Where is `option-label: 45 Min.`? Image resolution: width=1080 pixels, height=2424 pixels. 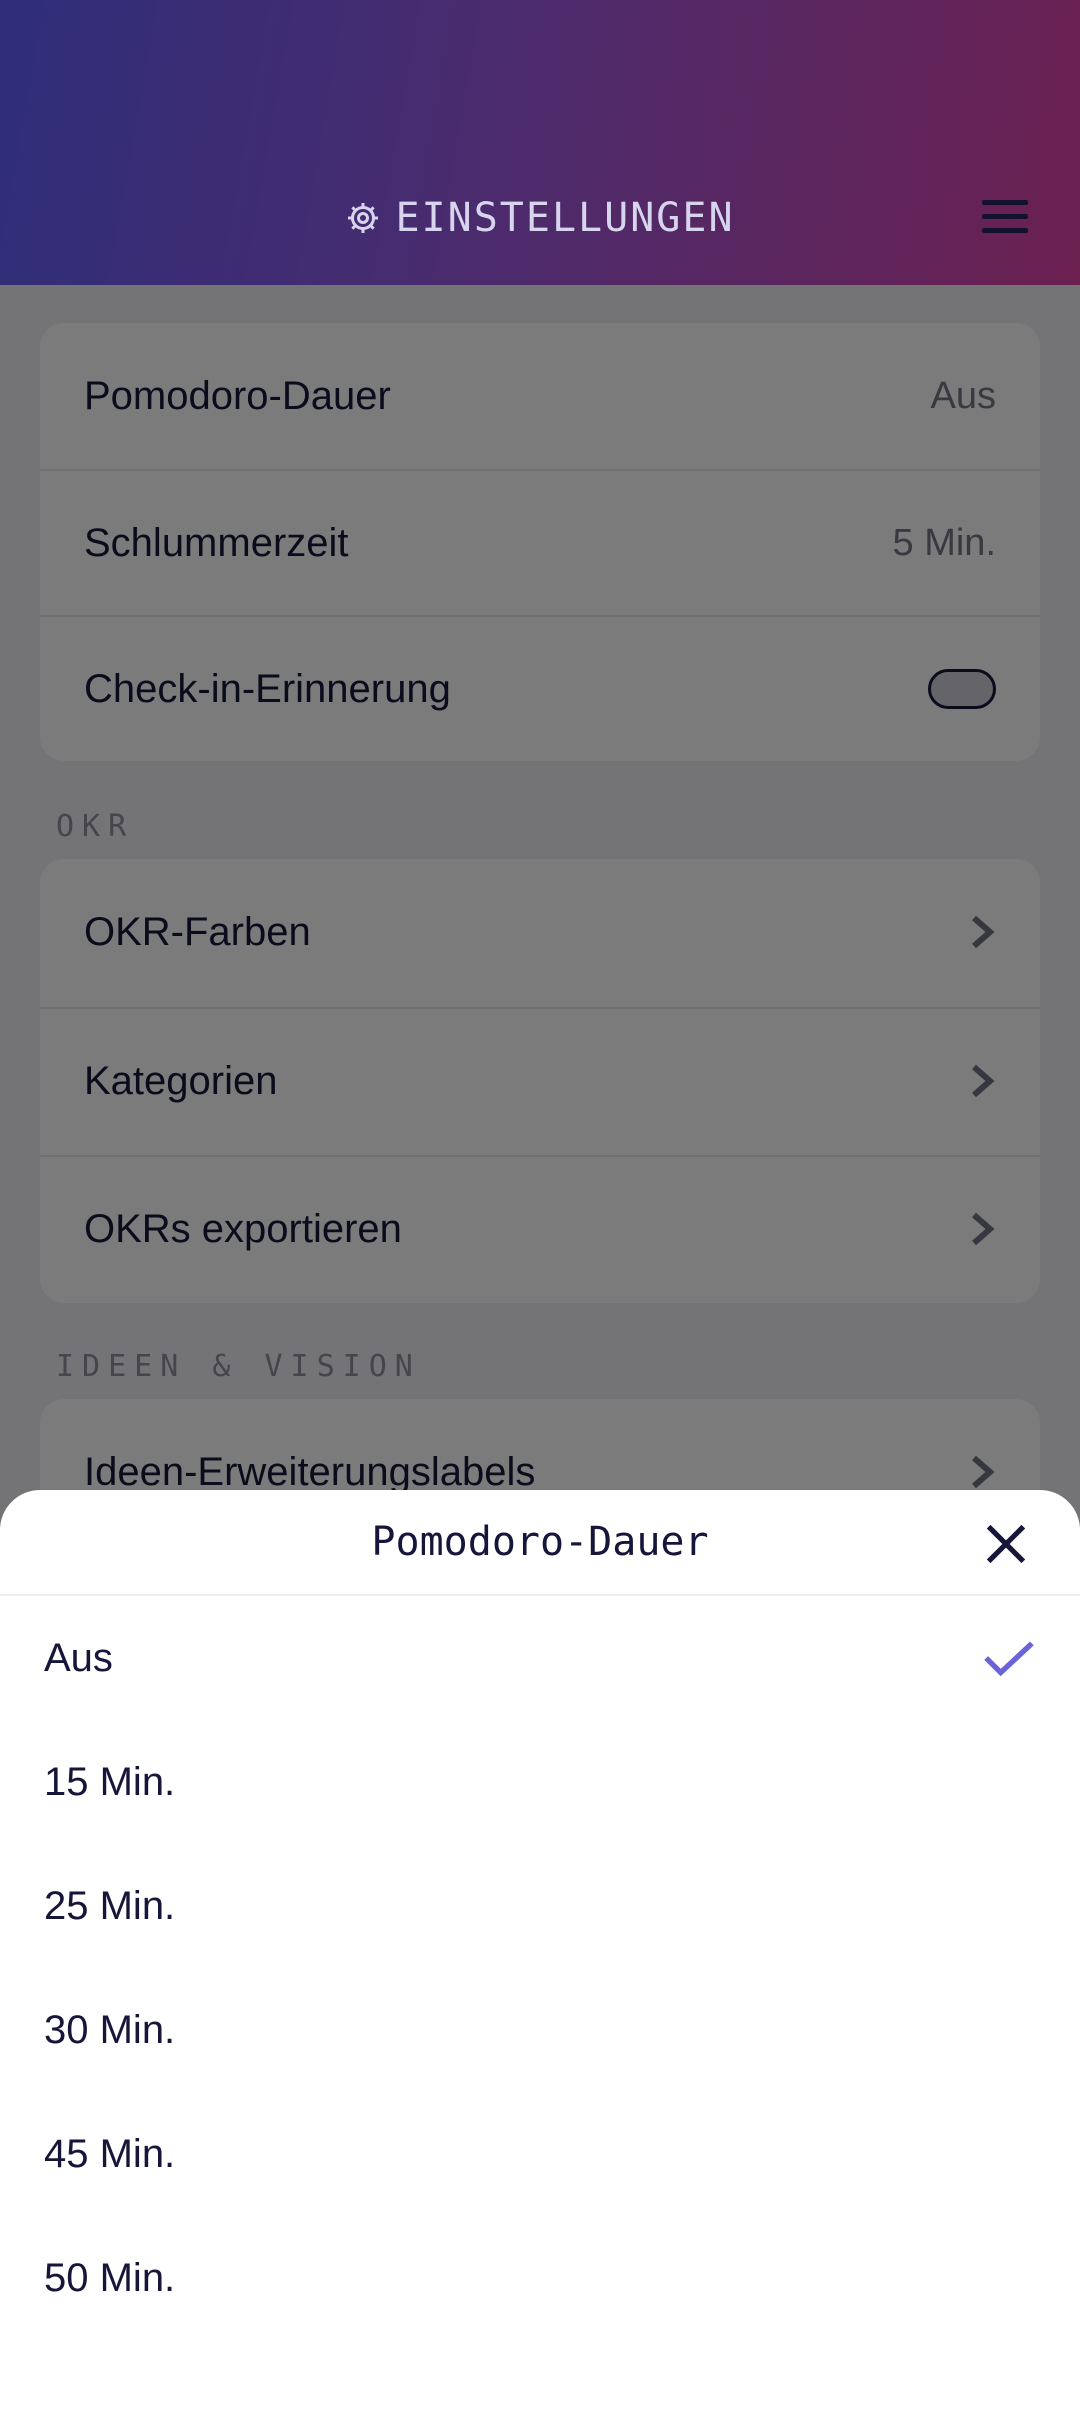
option-label: 45 Min. is located at coordinates (110, 2153).